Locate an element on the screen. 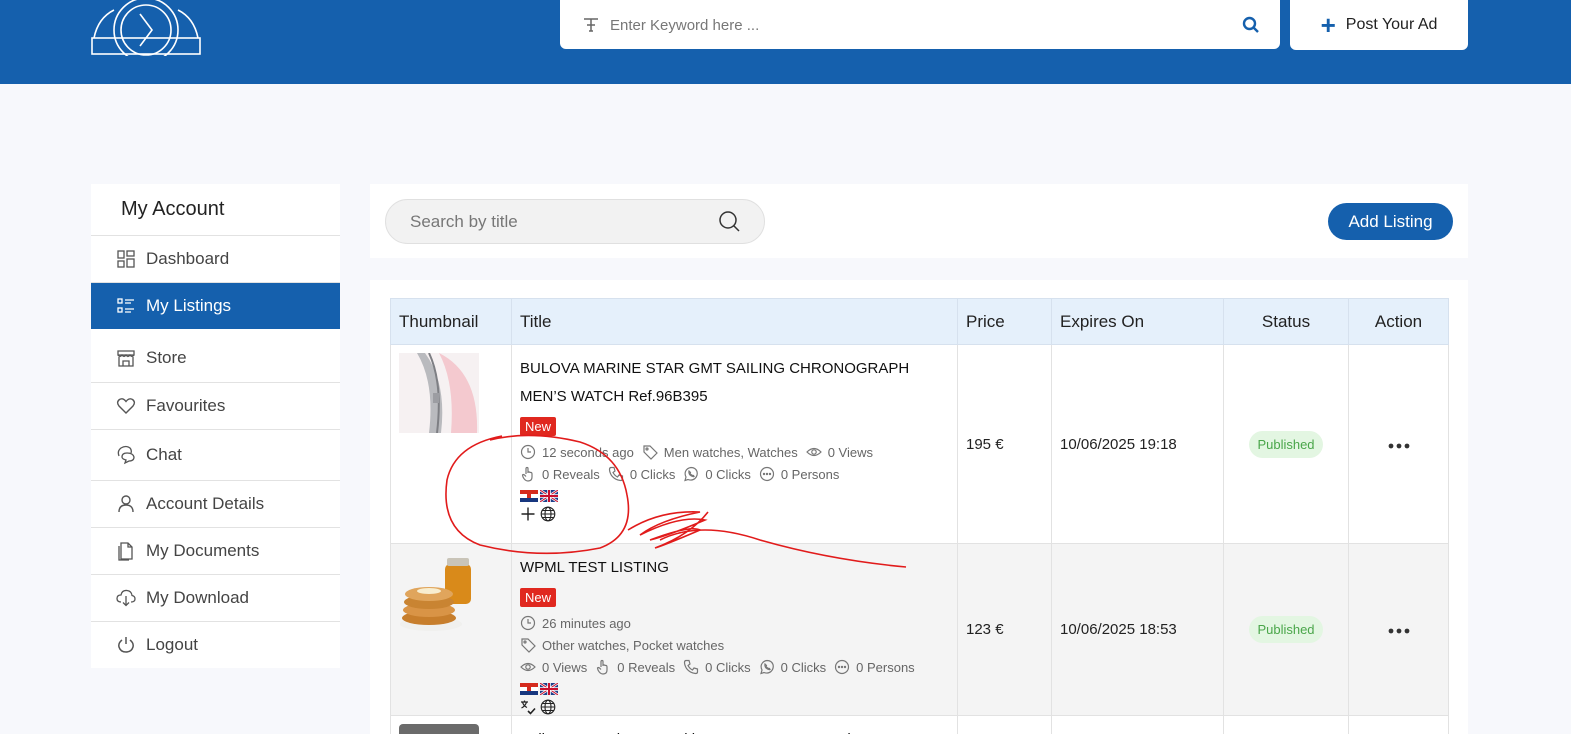 The image size is (1571, 734). post-your-ad-button: + Post Your Ad is located at coordinates (1379, 25).